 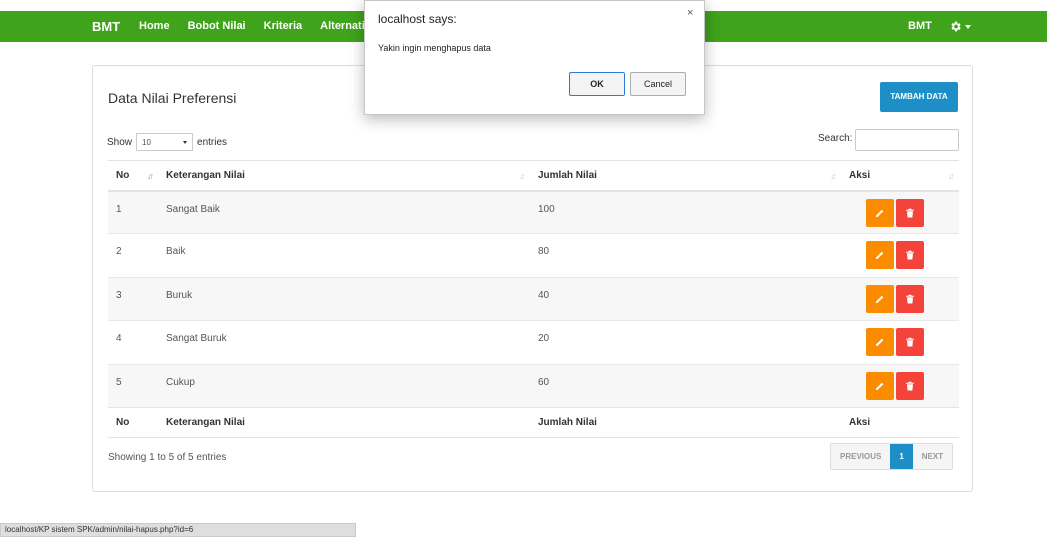 I want to click on pagination: PREVIOUS 1 NEXT, so click(x=892, y=456).